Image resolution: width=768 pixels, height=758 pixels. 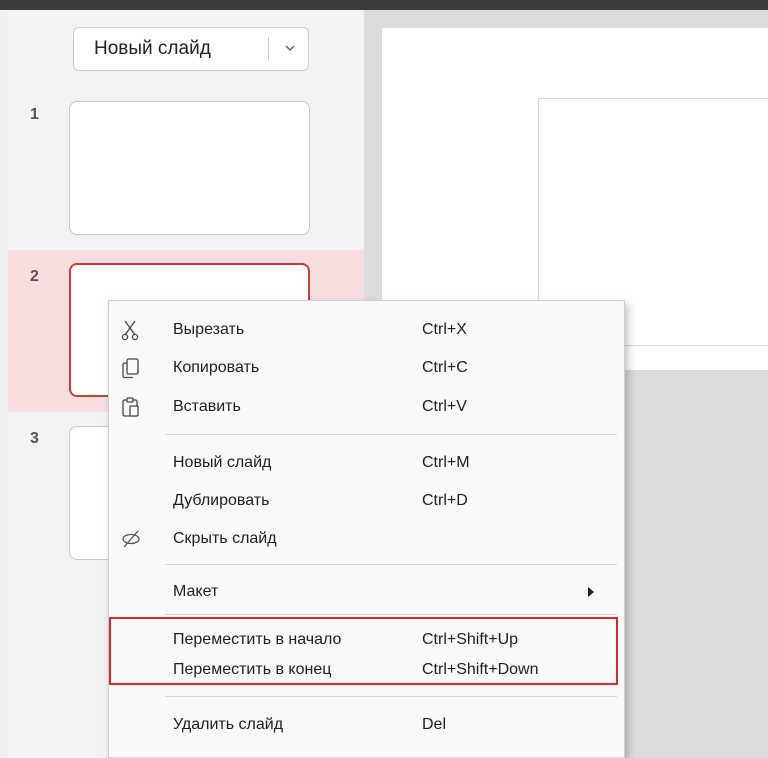 I want to click on slide-thumbnail, so click(x=189, y=168).